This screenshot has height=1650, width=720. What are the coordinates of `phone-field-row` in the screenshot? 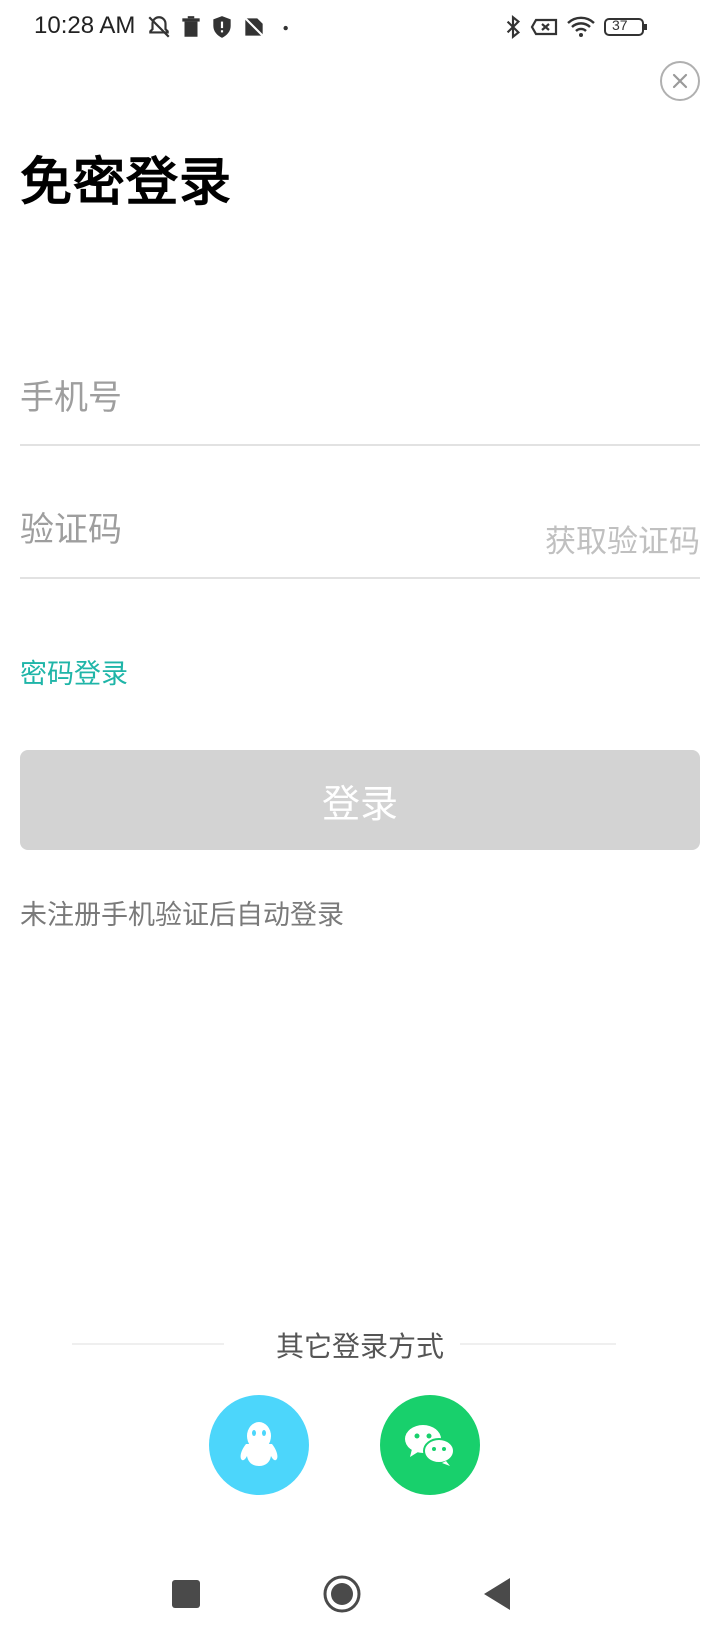 It's located at (360, 402).